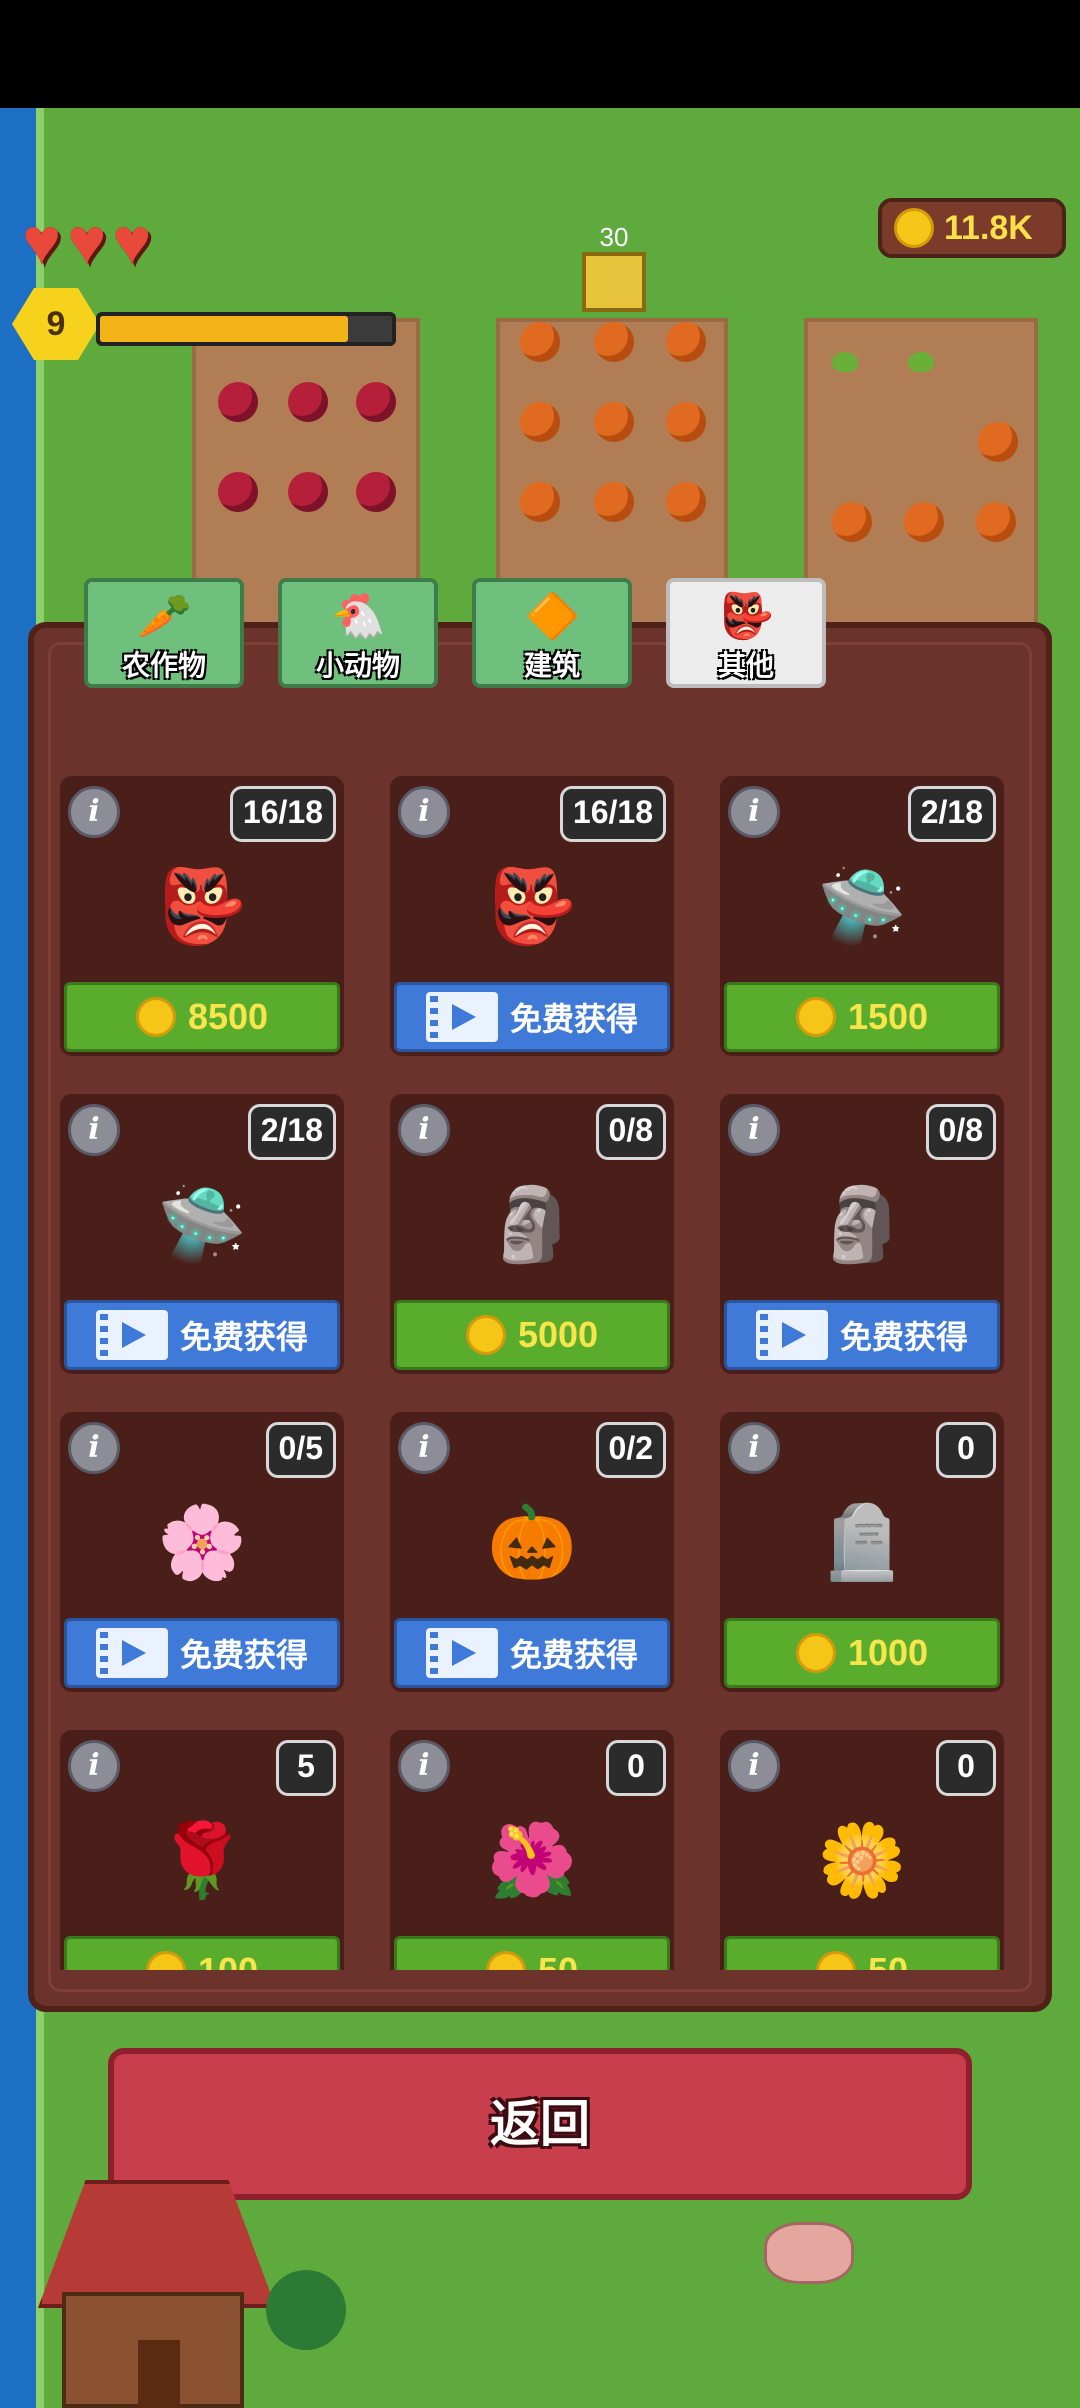 This screenshot has height=2408, width=1080. I want to click on shop-item-card: i 16/18 👺 8500, so click(202, 916).